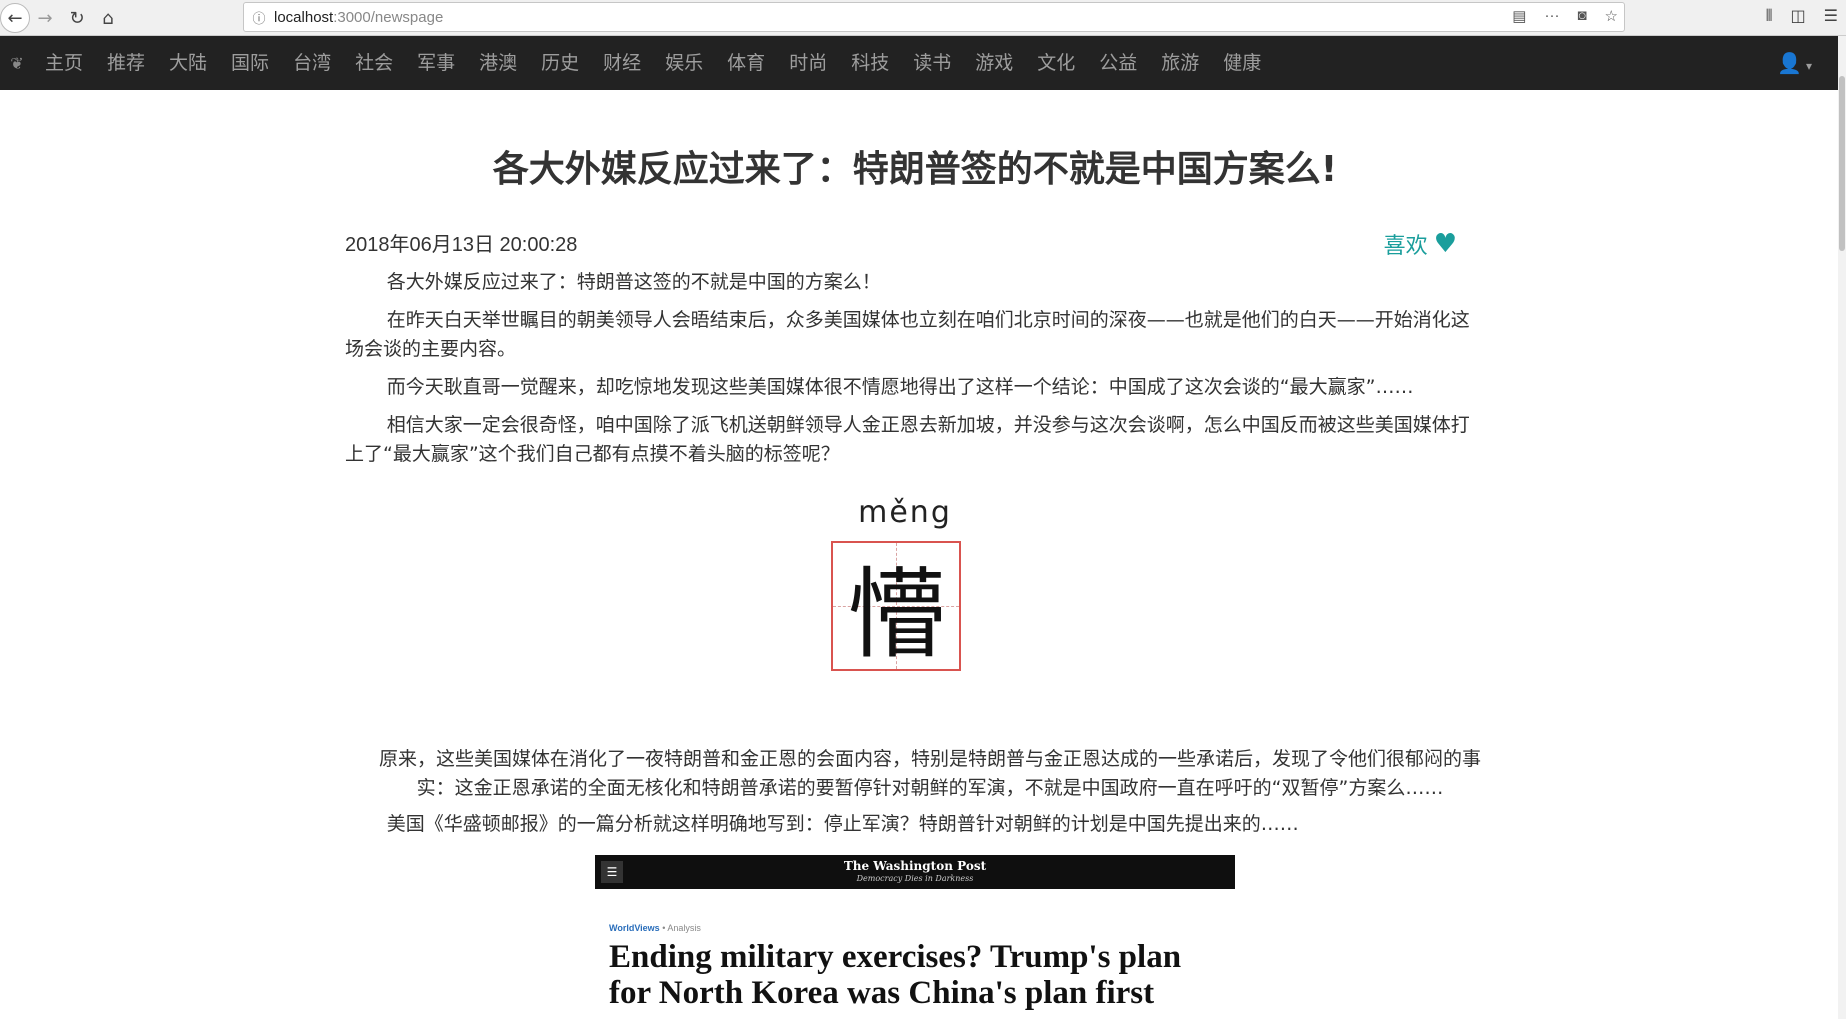 The image size is (1846, 1019). What do you see at coordinates (895, 615) in the screenshot?
I see `chinese-character: 懵` at bounding box center [895, 615].